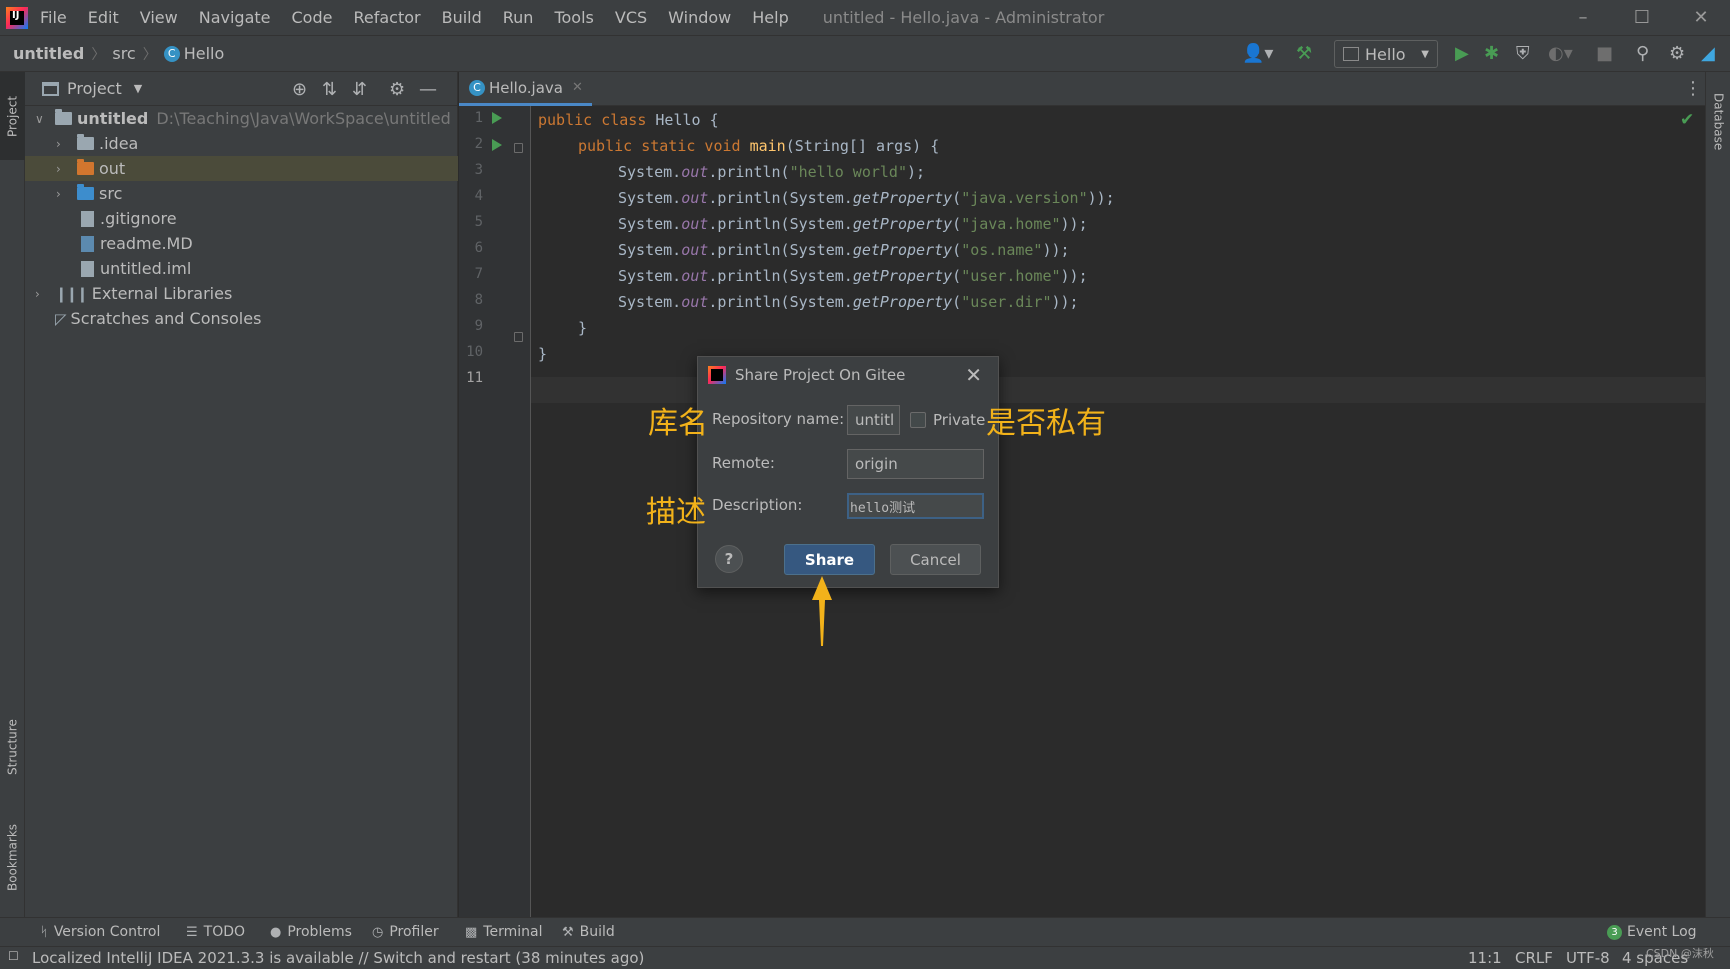 The height and width of the screenshot is (969, 1730). I want to click on intellij-logo-icon, so click(717, 375).